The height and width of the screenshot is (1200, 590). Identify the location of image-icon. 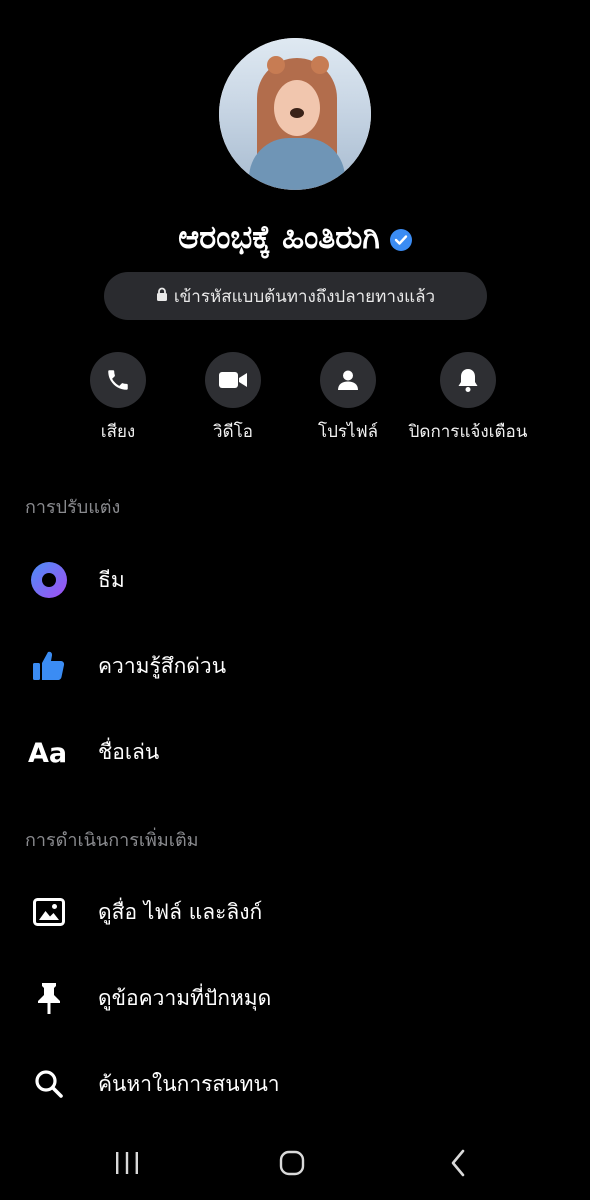
(49, 912).